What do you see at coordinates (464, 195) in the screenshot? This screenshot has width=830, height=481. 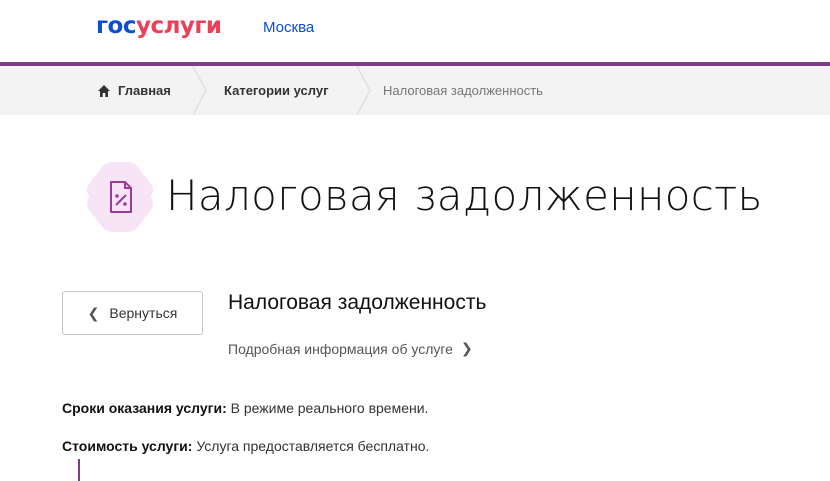 I see `page-title: Налоговая задолженность` at bounding box center [464, 195].